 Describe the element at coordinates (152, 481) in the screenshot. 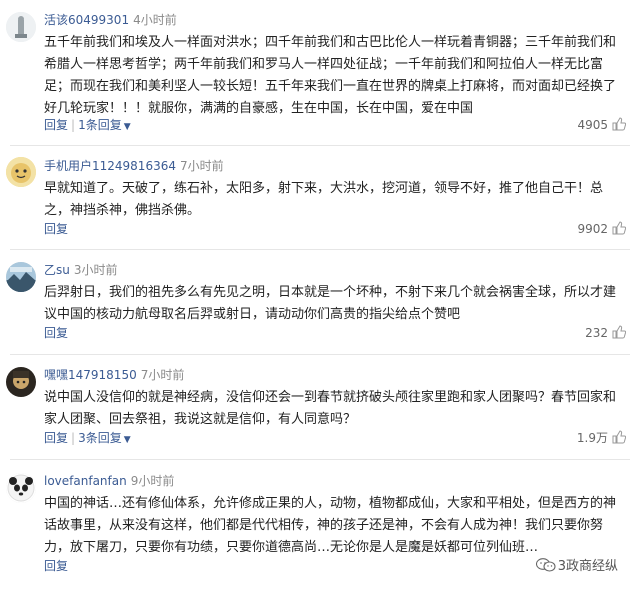

I see `timestamp: 9小时前` at that location.